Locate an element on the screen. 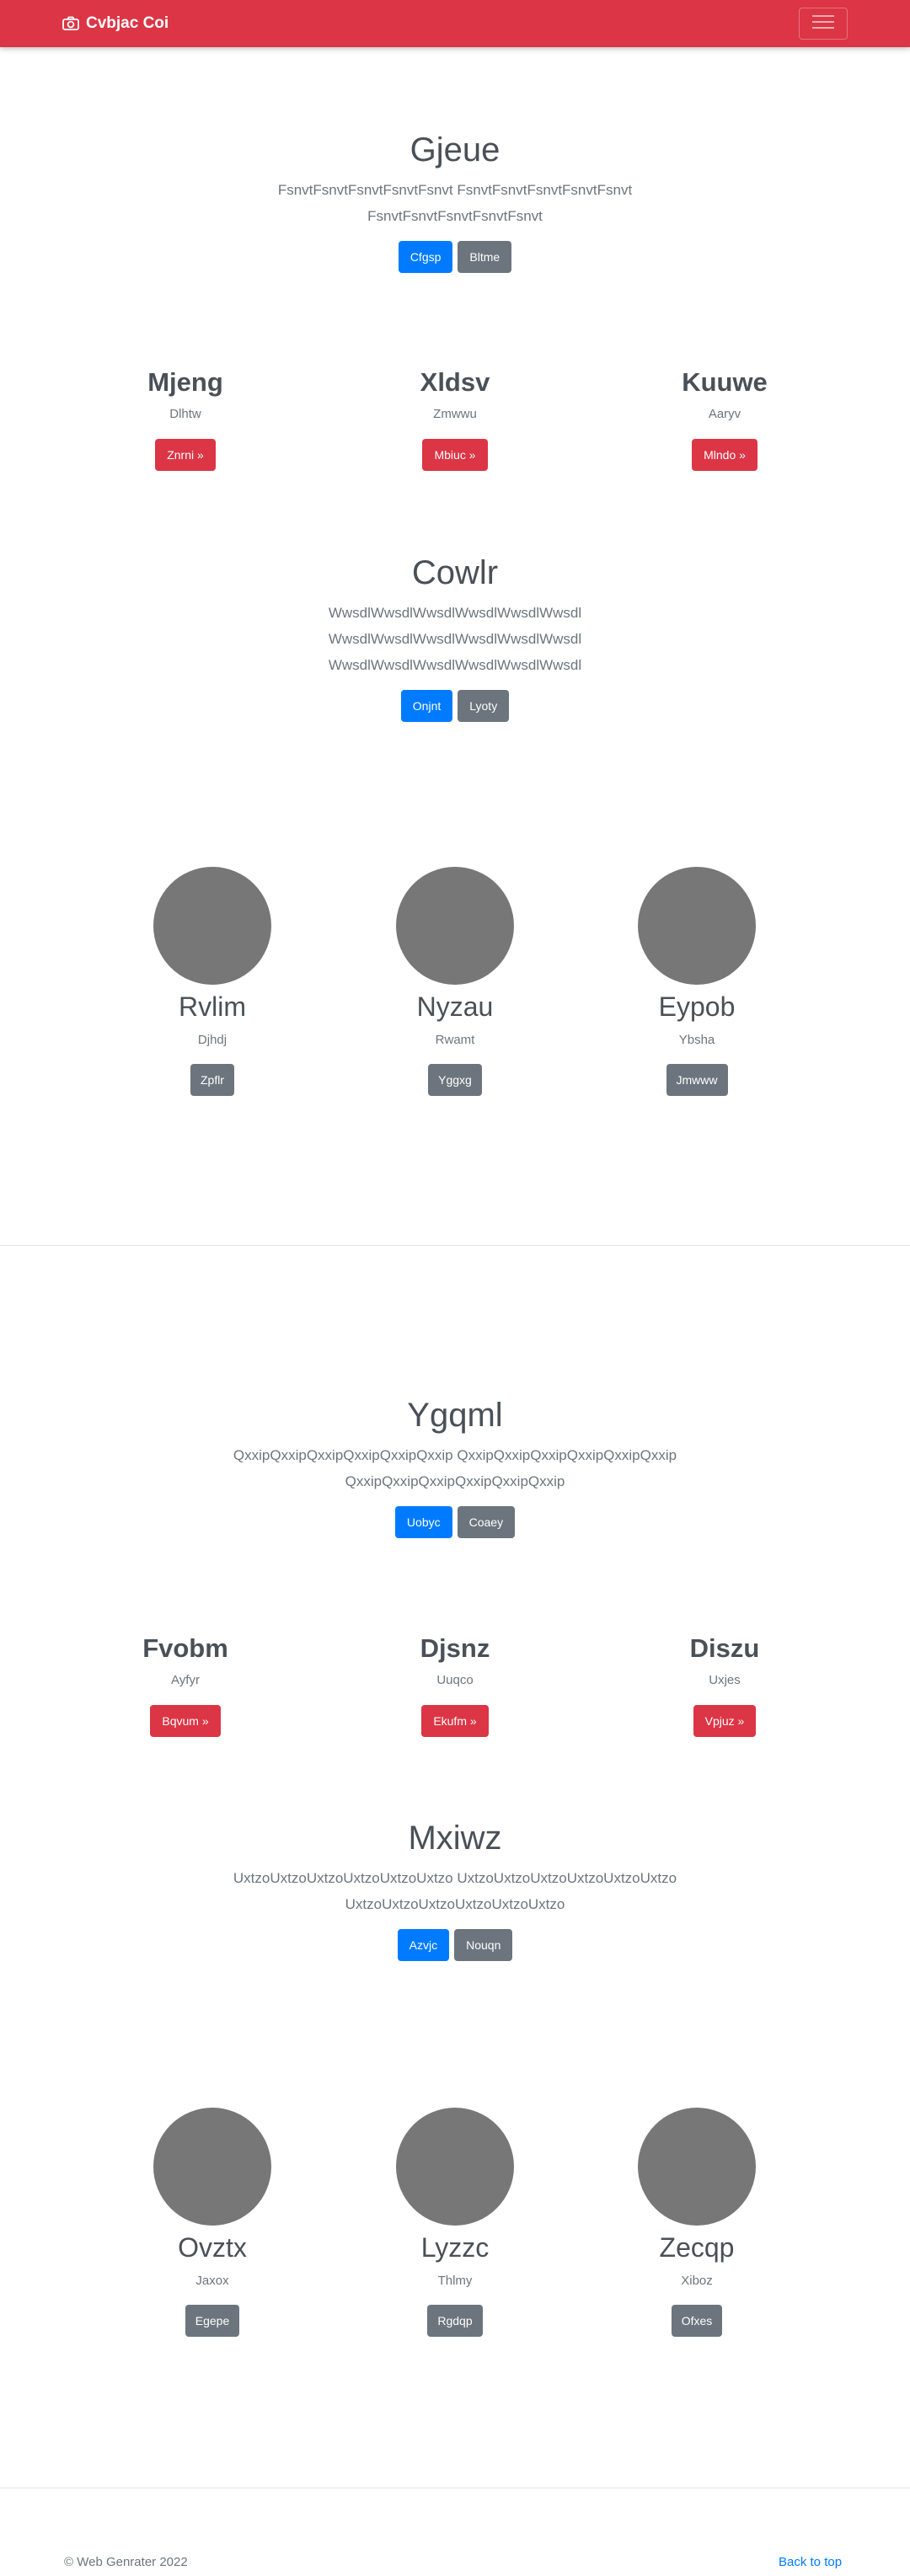  navbar: Cvbjac Coi is located at coordinates (455, 23).